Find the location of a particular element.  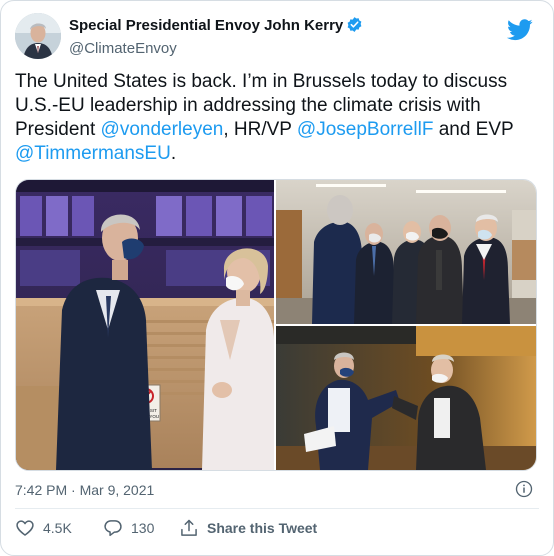

info-icon is located at coordinates (524, 491).